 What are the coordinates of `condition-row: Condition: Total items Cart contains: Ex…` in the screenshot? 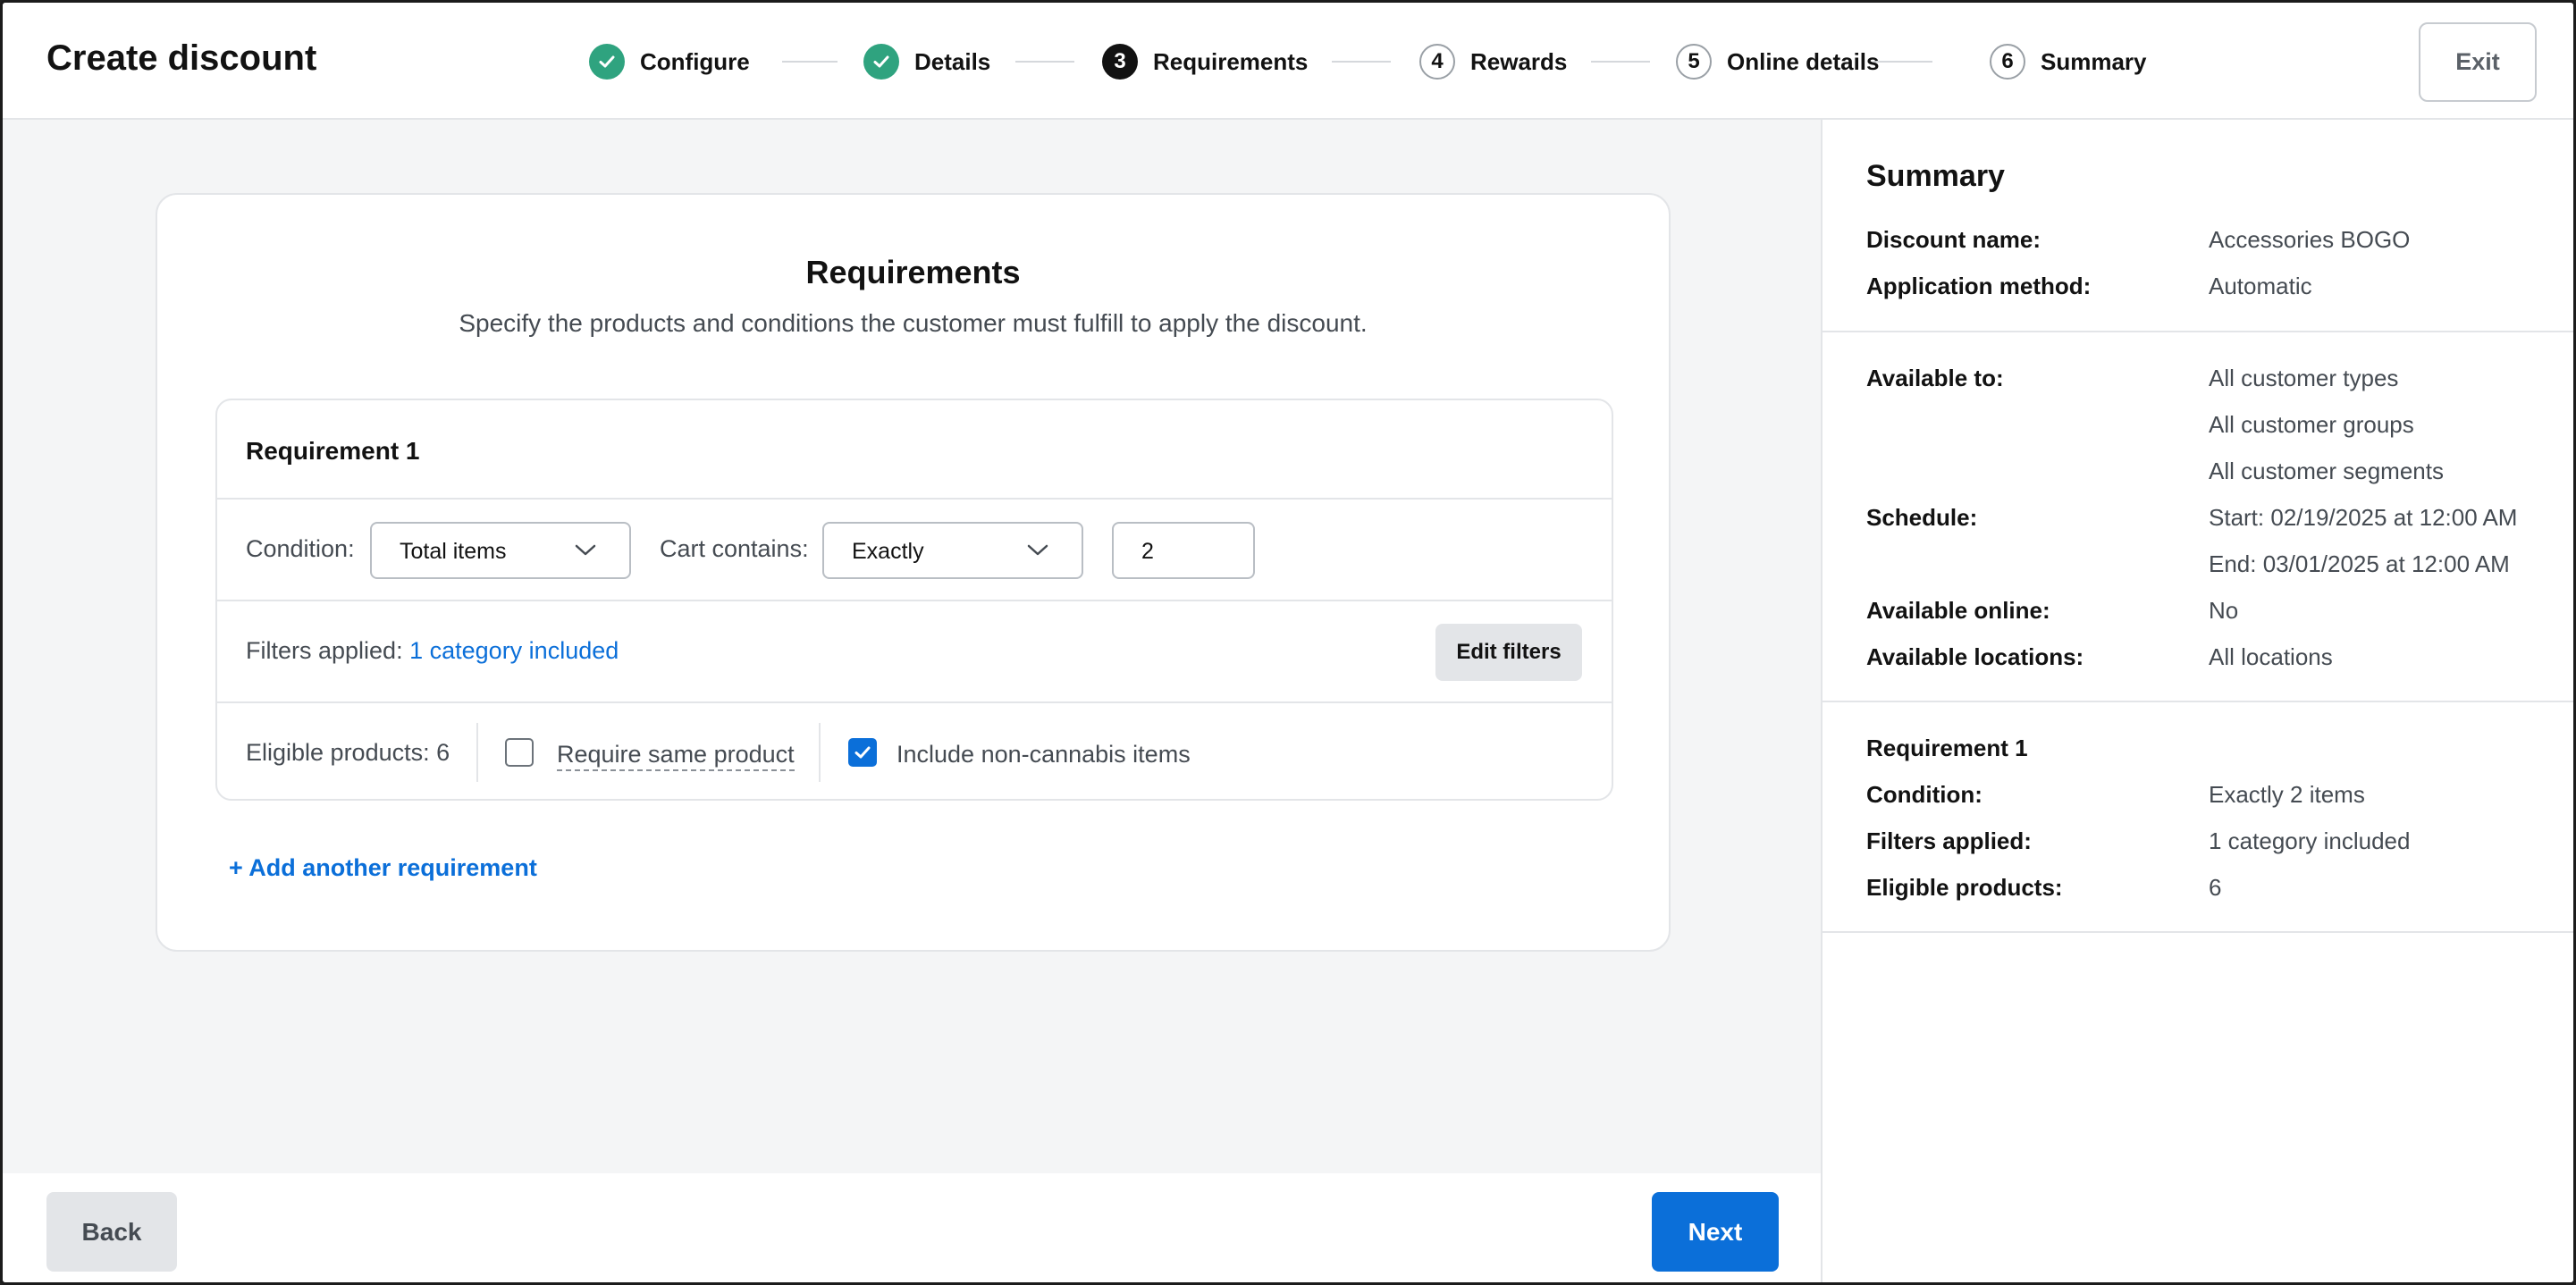 It's located at (915, 550).